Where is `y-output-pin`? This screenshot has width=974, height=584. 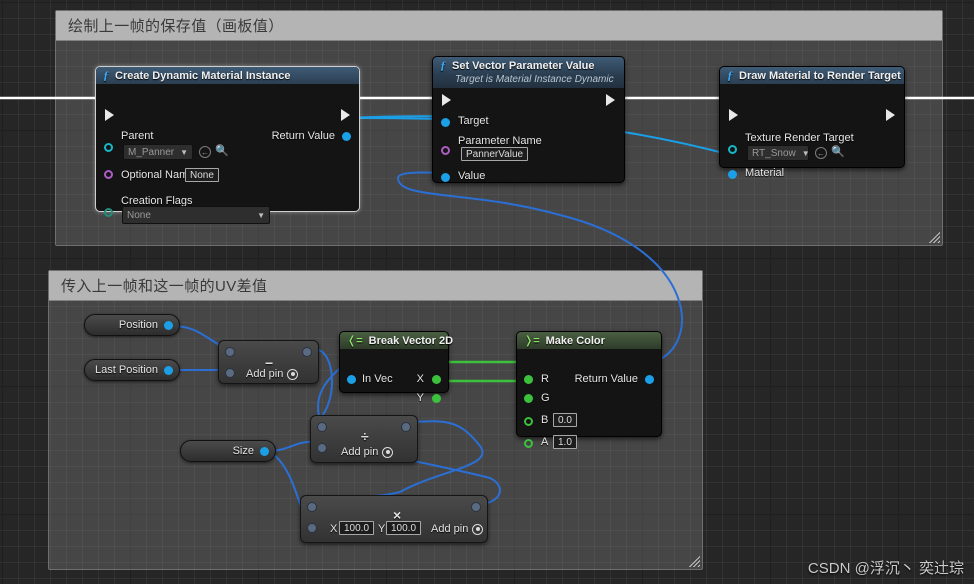
y-output-pin is located at coordinates (436, 398).